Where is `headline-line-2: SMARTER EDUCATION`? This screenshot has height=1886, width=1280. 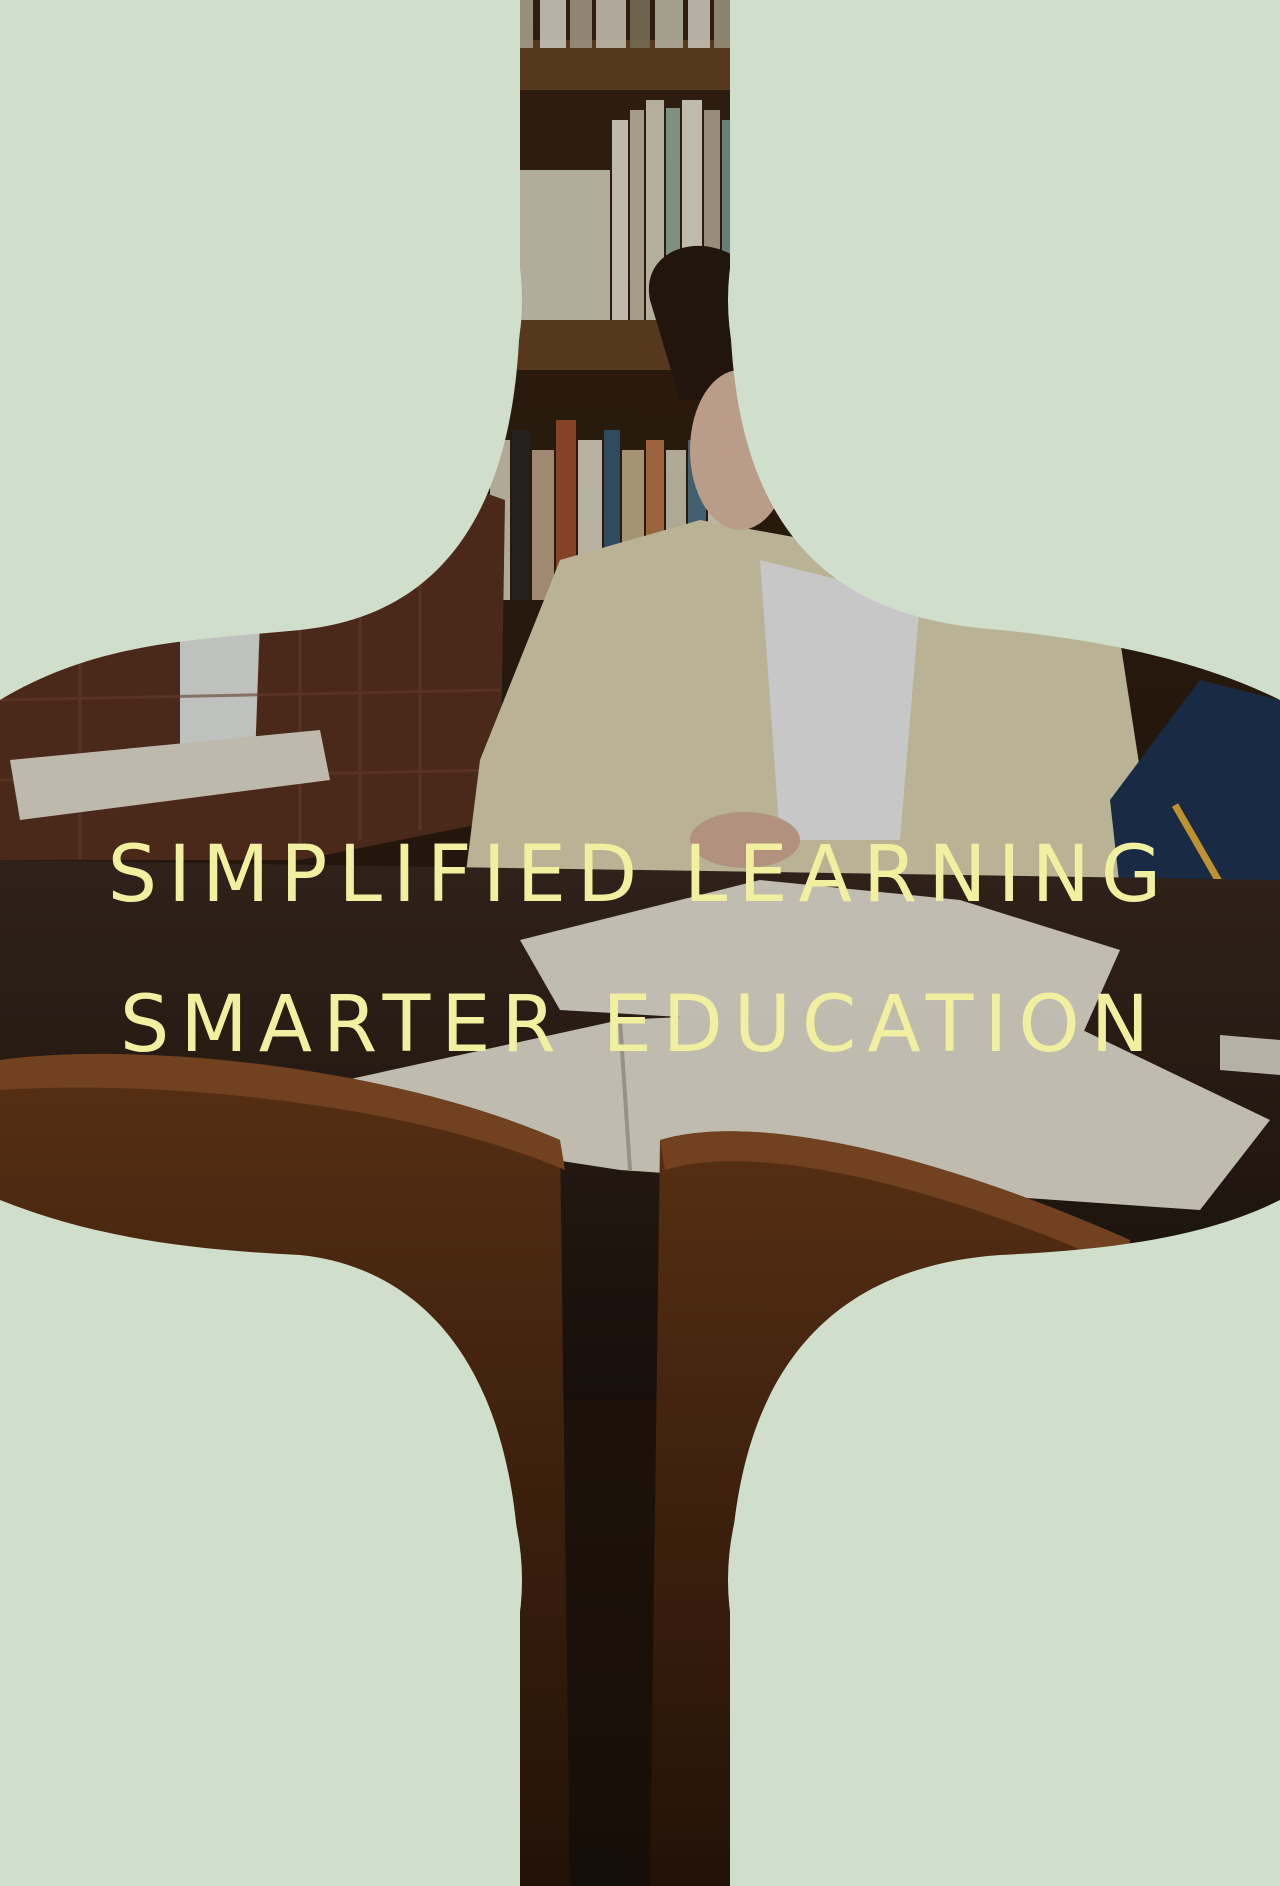
headline-line-2: SMARTER EDUCATION is located at coordinates (640, 1025).